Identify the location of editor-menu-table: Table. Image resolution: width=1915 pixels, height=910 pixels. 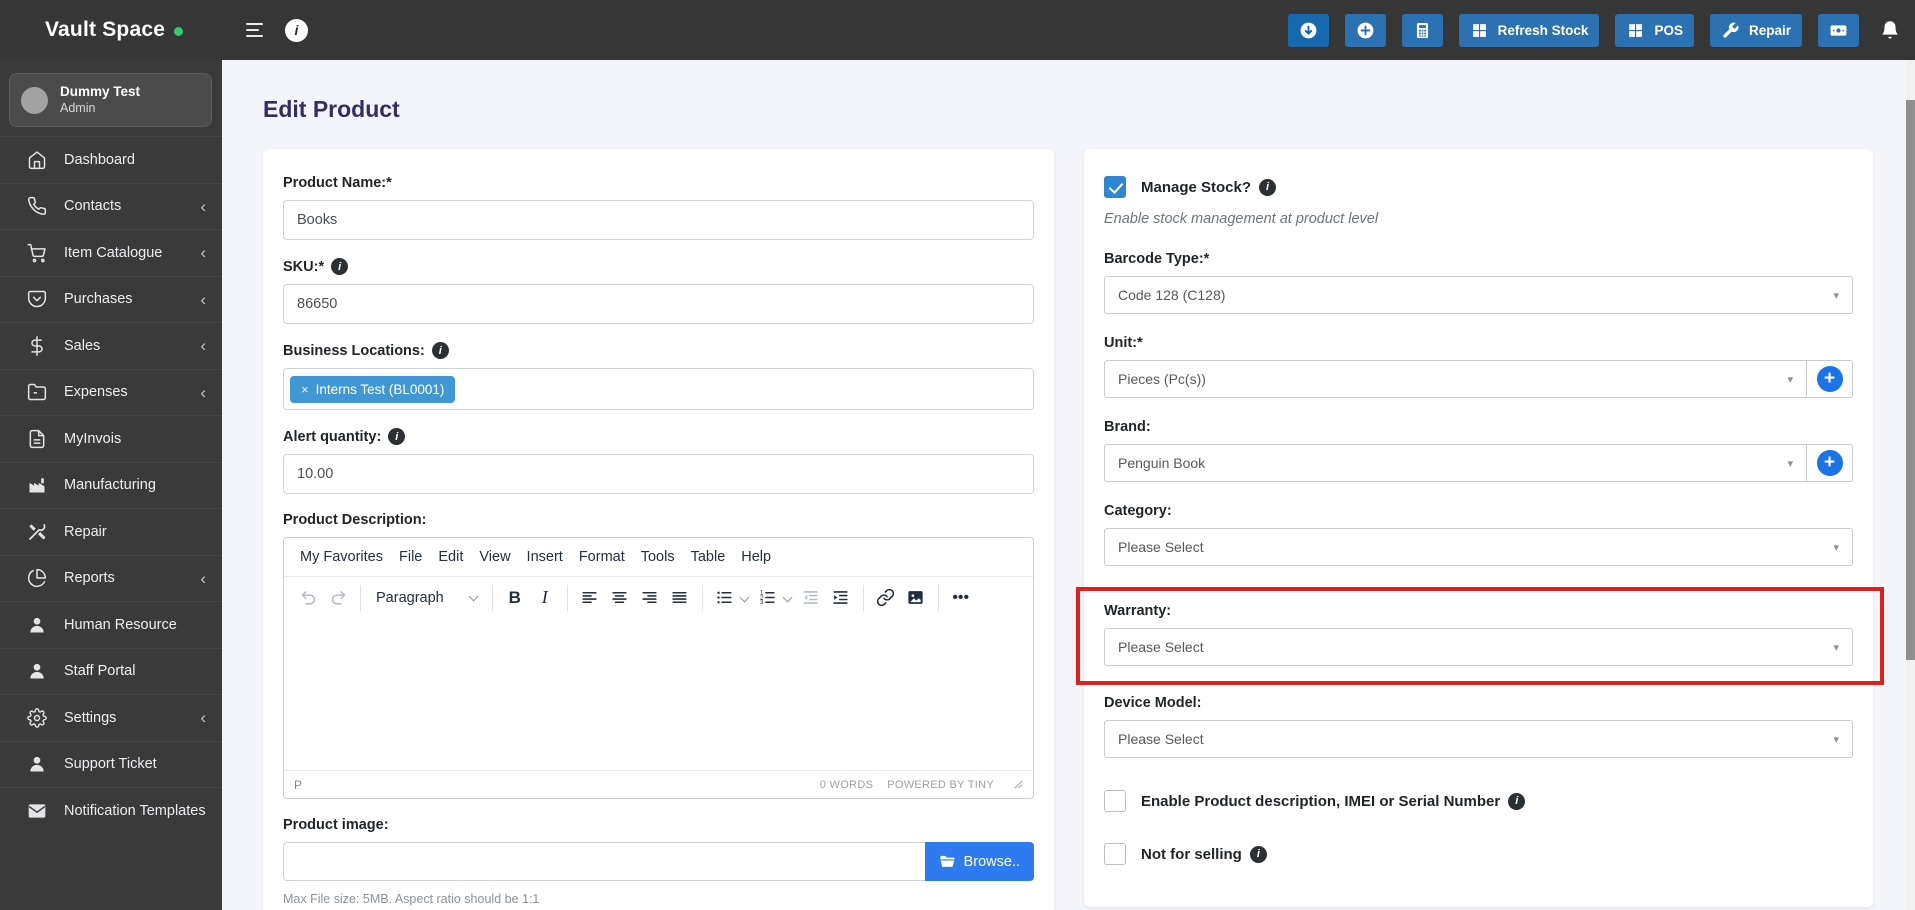
(708, 557).